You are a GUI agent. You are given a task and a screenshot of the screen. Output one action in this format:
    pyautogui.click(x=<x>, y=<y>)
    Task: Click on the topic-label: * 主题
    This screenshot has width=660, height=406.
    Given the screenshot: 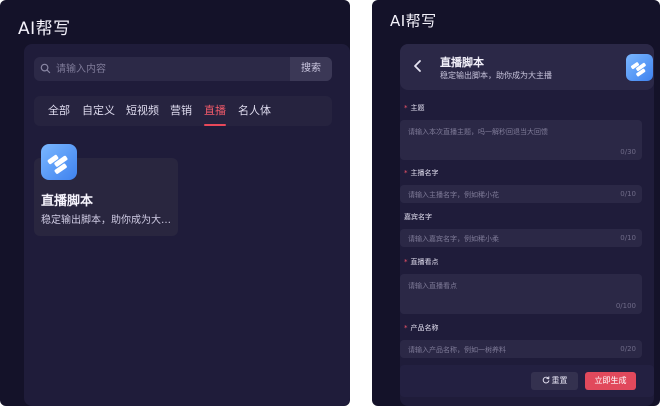 What is the action you would take?
    pyautogui.click(x=414, y=108)
    